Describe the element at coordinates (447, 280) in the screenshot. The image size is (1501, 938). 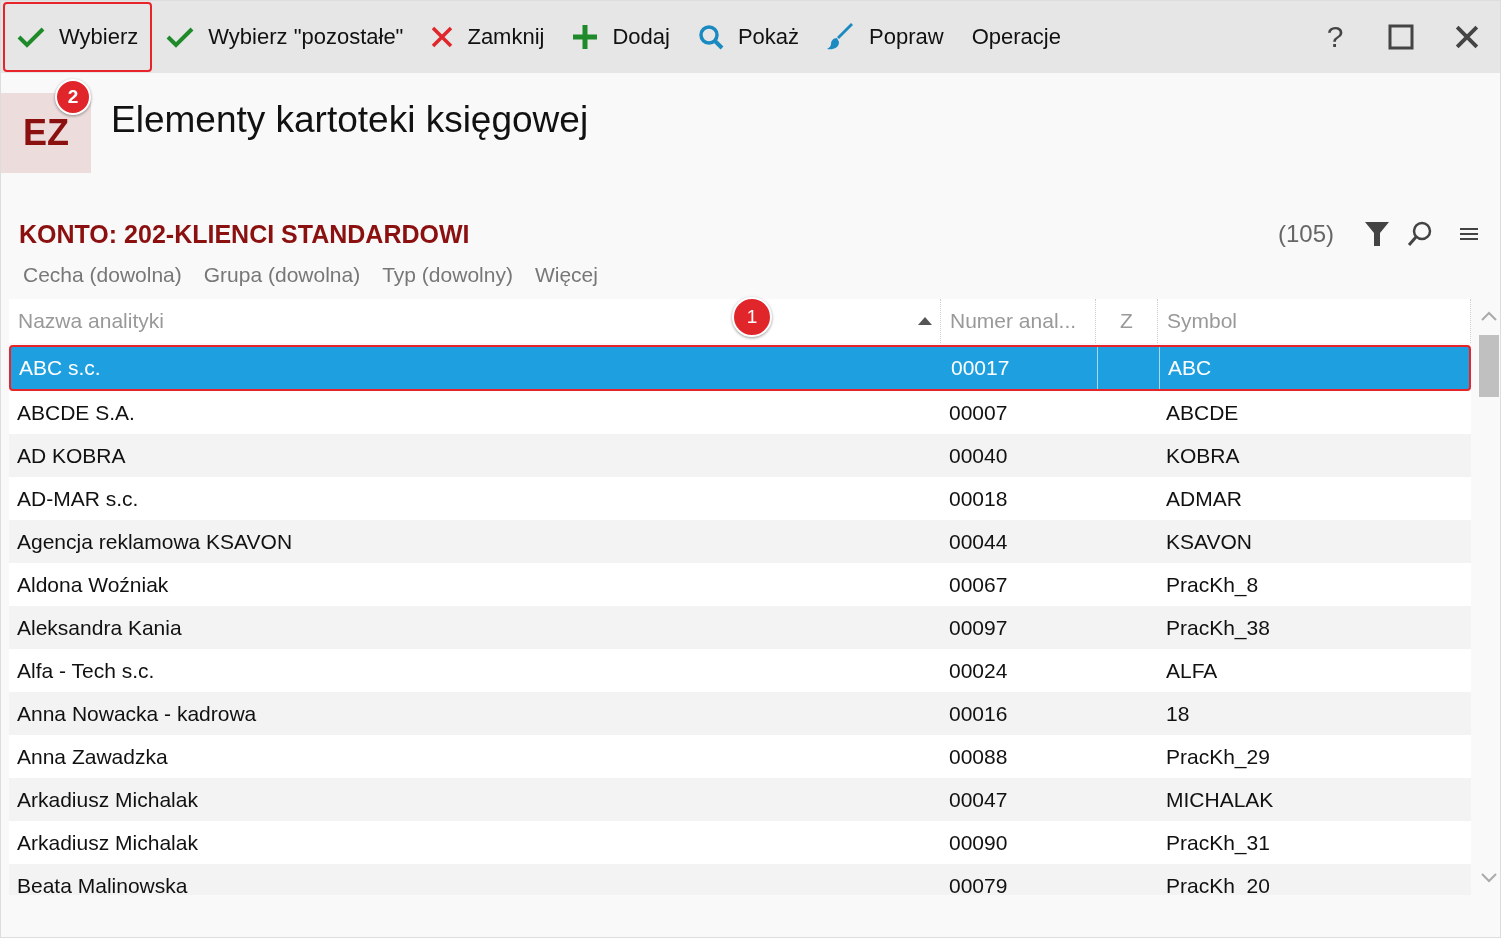
I see `filter-link: Typ (dowolny)` at that location.